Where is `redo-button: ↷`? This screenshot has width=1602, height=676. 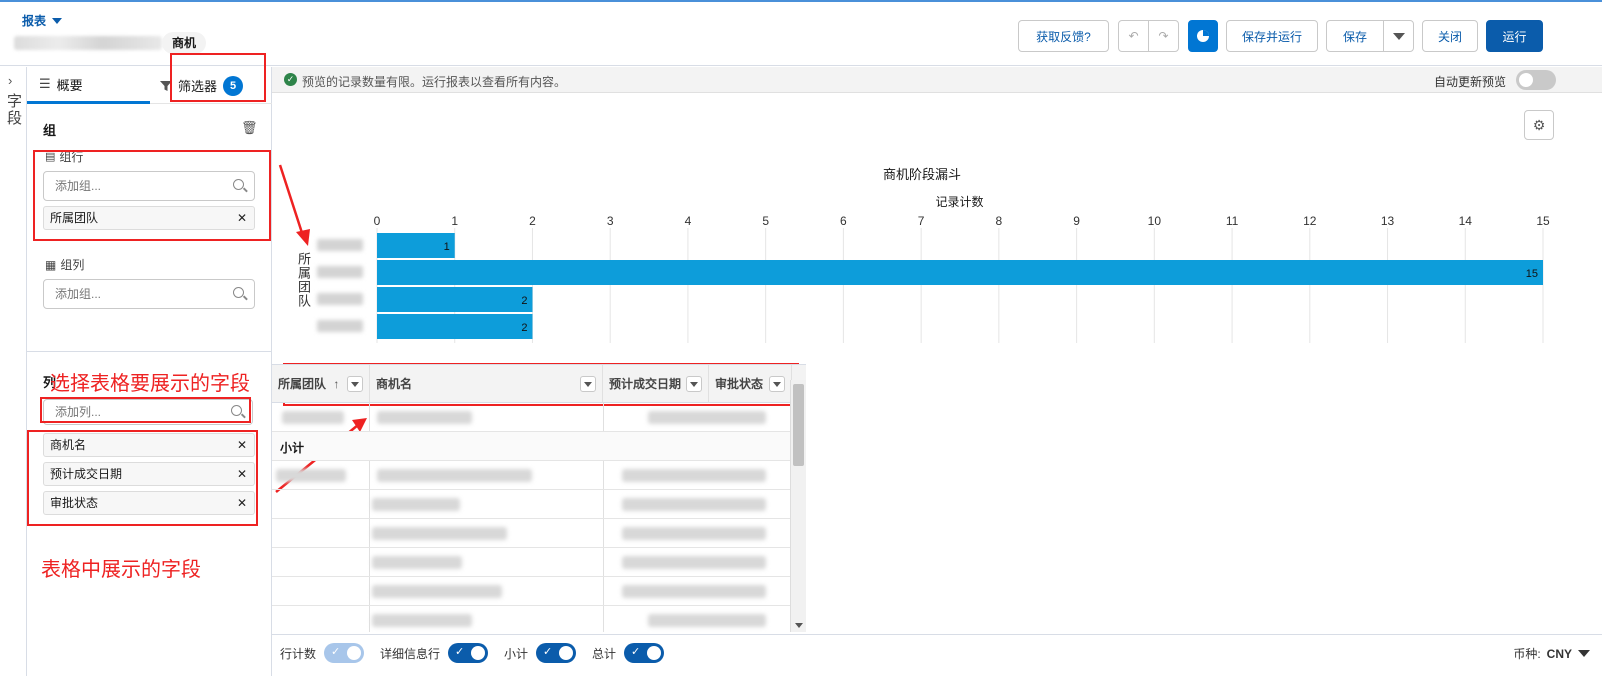 redo-button: ↷ is located at coordinates (1163, 36).